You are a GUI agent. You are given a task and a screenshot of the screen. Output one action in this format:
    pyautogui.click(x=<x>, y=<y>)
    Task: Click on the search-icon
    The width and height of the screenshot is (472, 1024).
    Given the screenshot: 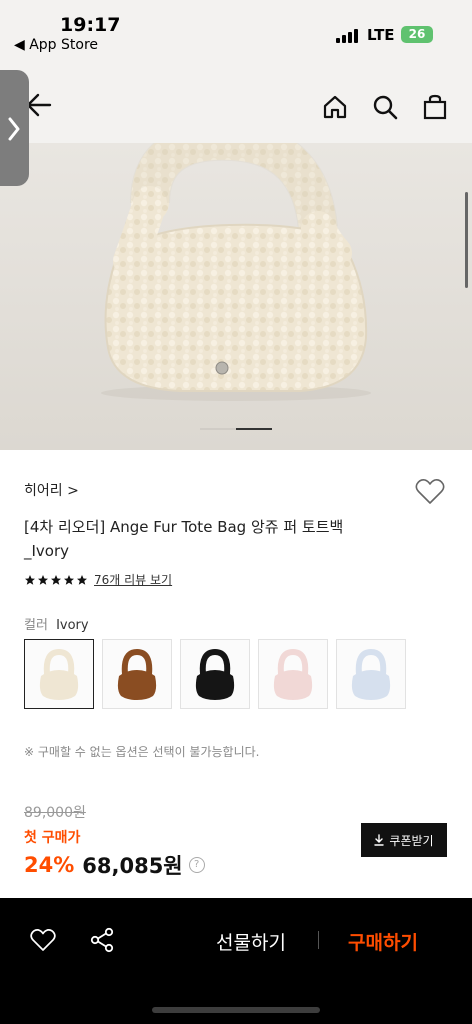 What is the action you would take?
    pyautogui.click(x=385, y=107)
    